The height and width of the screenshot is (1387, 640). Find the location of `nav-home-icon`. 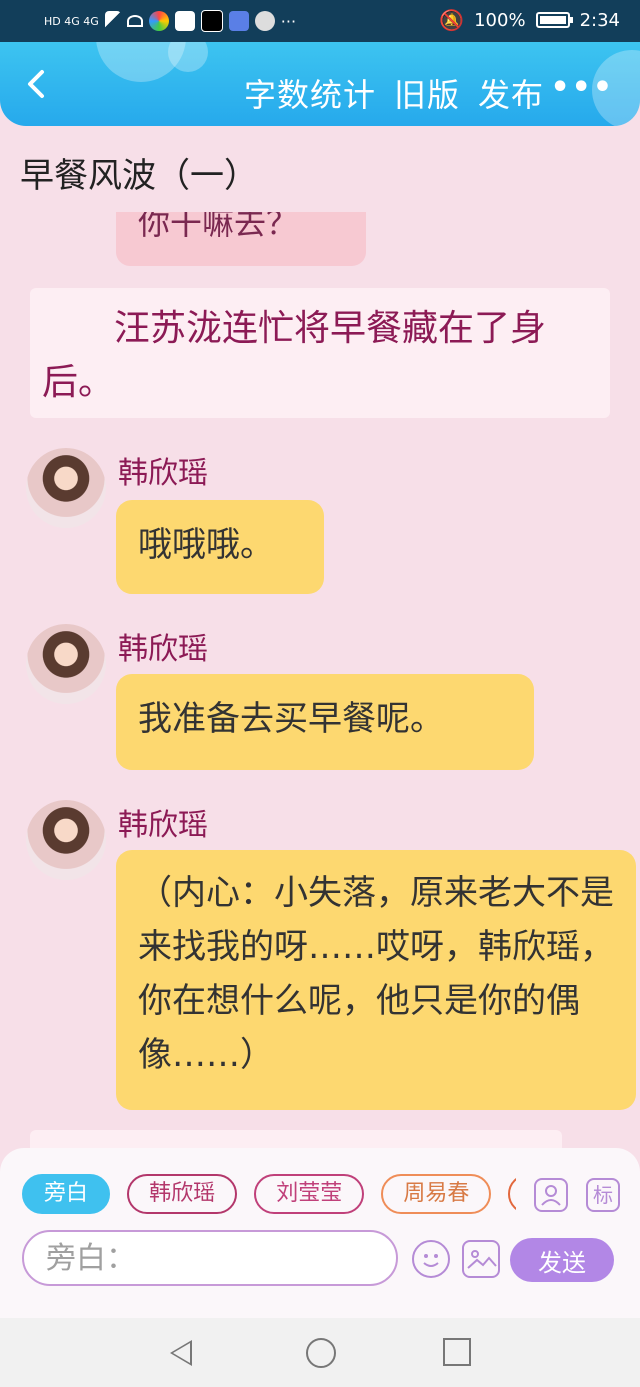

nav-home-icon is located at coordinates (321, 1353).